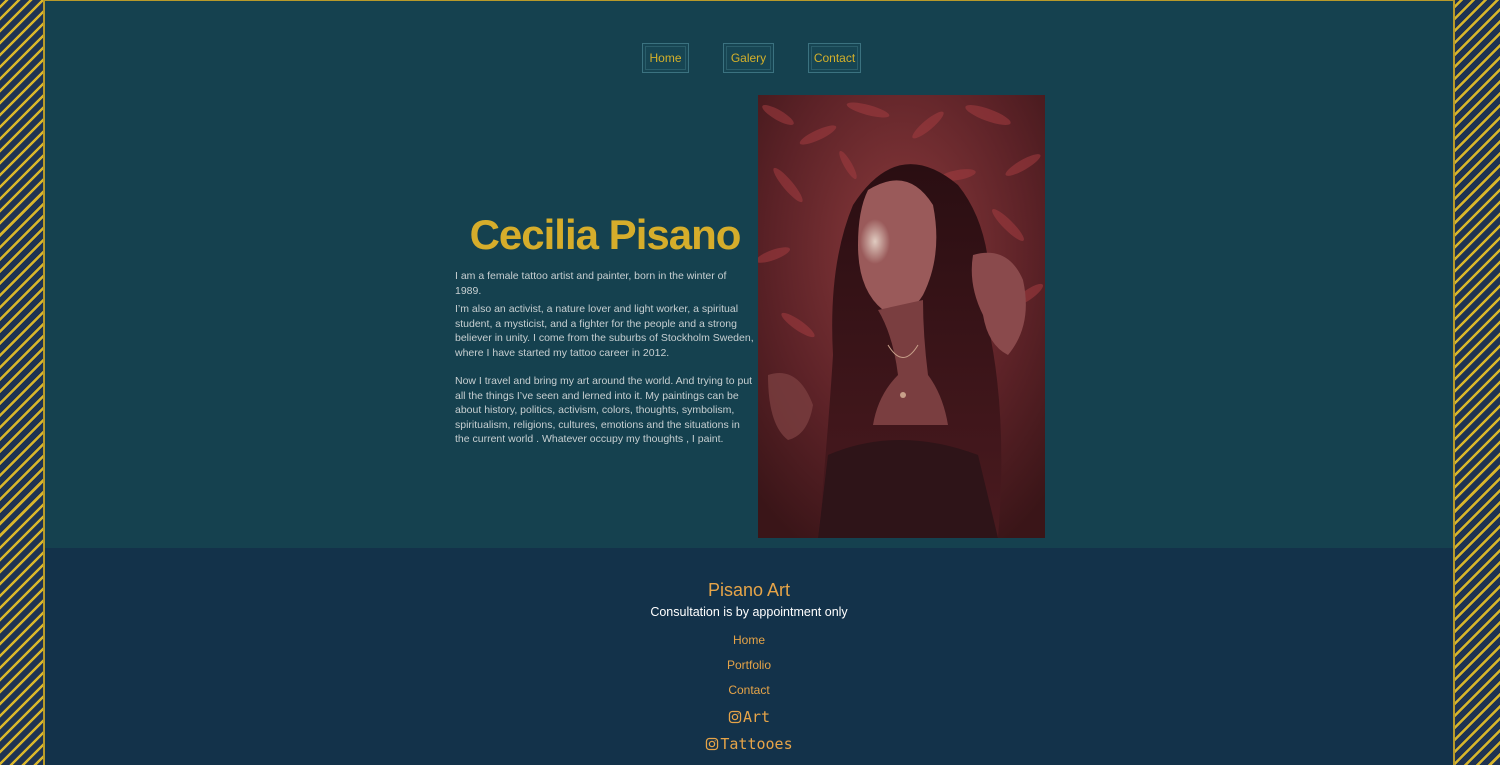 This screenshot has width=1500, height=765. What do you see at coordinates (756, 743) in the screenshot?
I see `social-tattooes-label: Tattooes` at bounding box center [756, 743].